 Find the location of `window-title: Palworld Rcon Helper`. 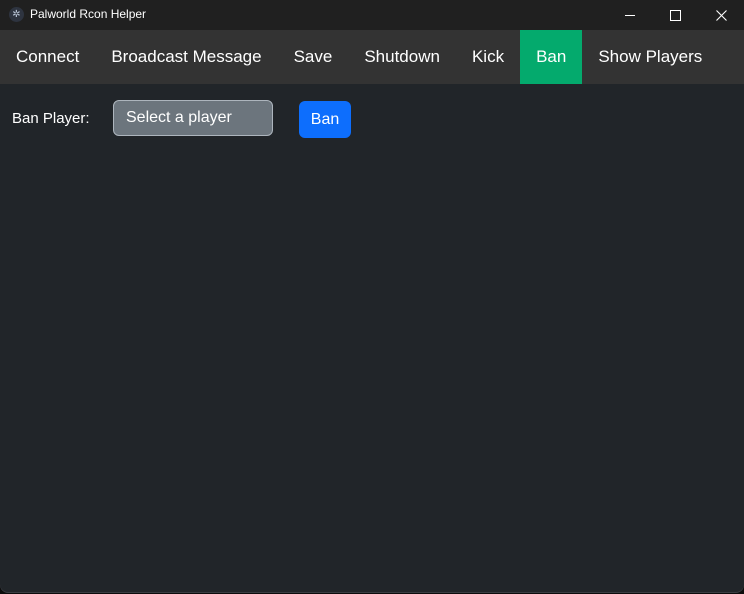

window-title: Palworld Rcon Helper is located at coordinates (88, 14).